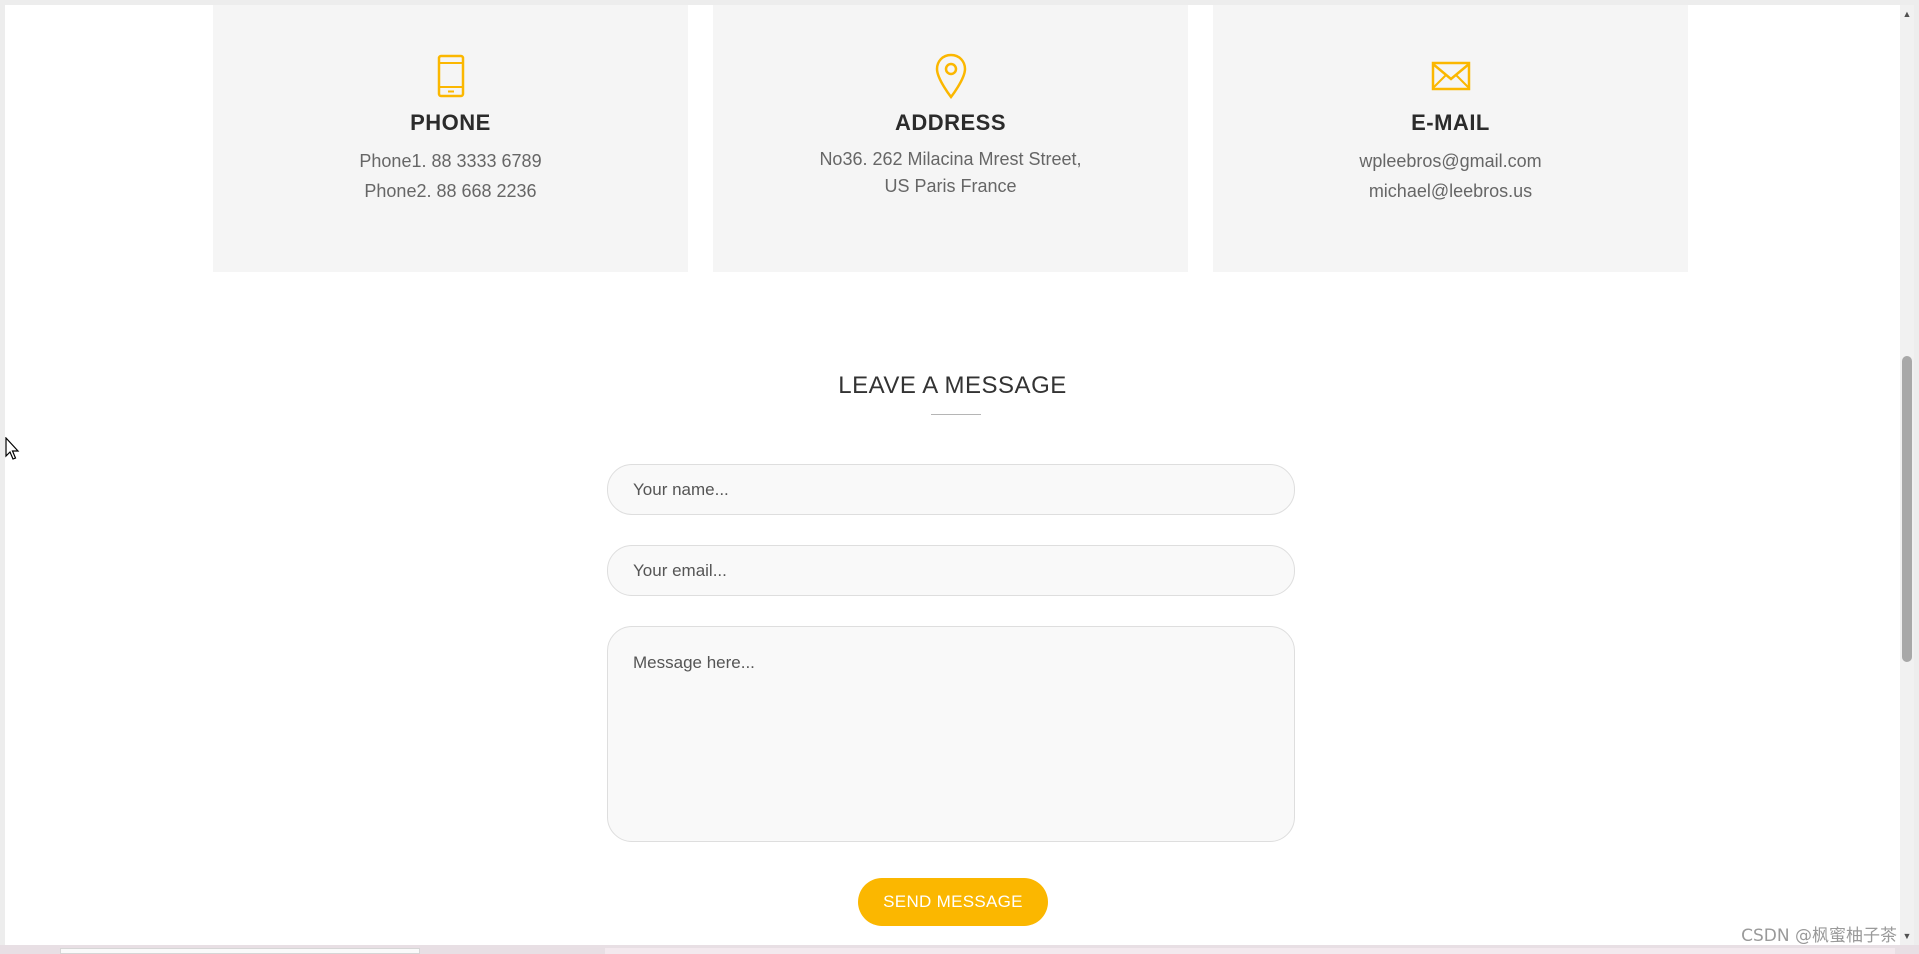 This screenshot has width=1919, height=954. What do you see at coordinates (1451, 76) in the screenshot?
I see `envelope-icon` at bounding box center [1451, 76].